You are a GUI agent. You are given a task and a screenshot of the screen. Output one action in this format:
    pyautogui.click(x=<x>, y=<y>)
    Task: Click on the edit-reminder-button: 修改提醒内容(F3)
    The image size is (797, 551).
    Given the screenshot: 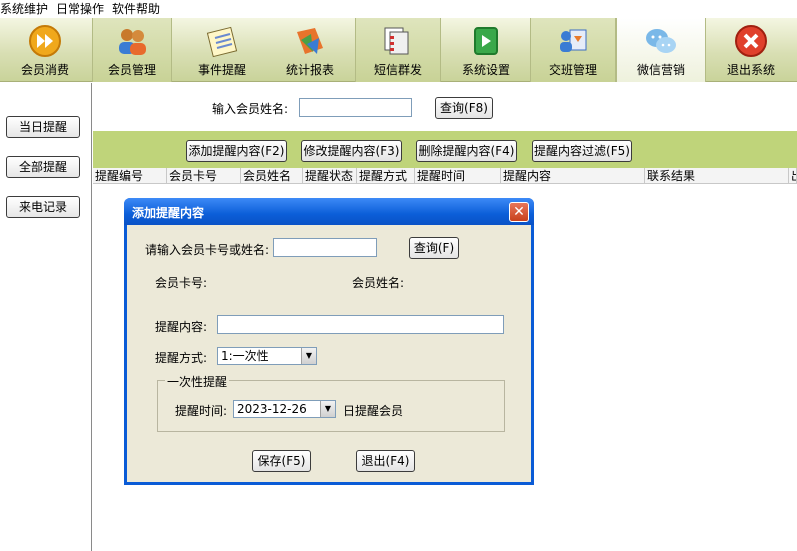 What is the action you would take?
    pyautogui.click(x=351, y=151)
    